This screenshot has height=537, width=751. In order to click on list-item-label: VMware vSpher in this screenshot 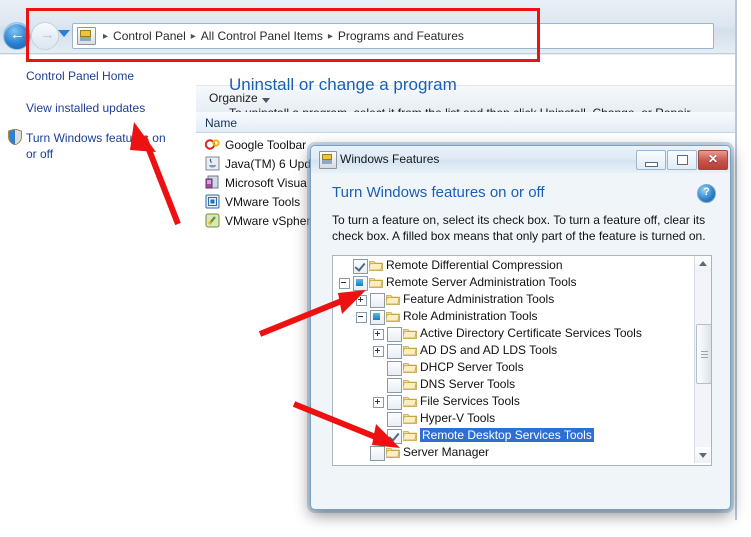, I will do `click(268, 220)`.